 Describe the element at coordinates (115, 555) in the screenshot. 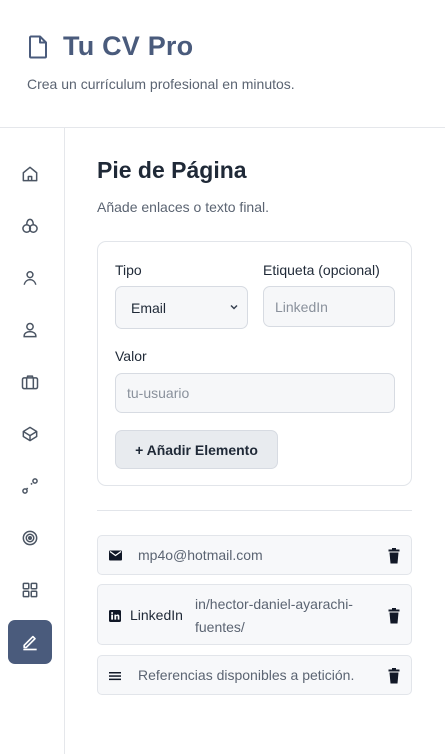

I see `email-icon` at that location.